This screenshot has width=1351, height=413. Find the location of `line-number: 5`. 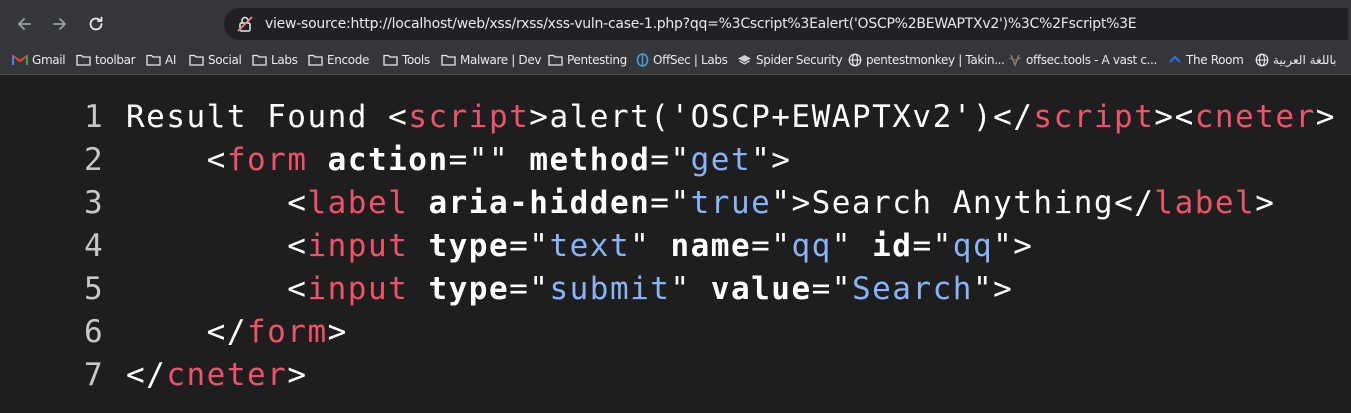

line-number: 5 is located at coordinates (94, 289).